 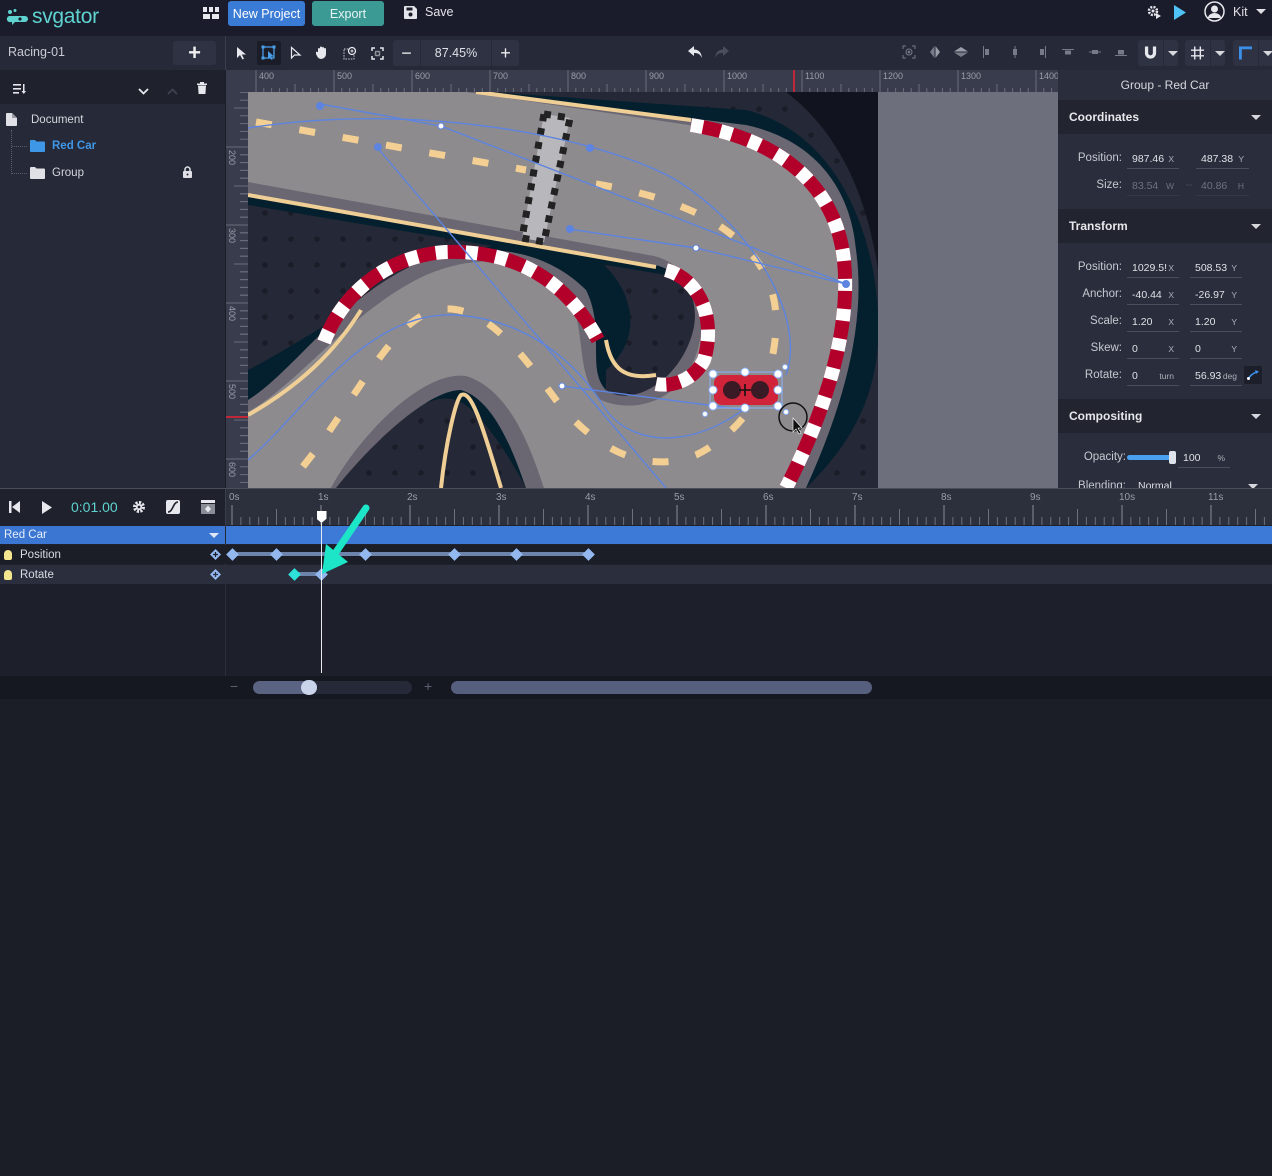 What do you see at coordinates (1153, 322) in the screenshot?
I see `scale-x-input: 1.20 X` at bounding box center [1153, 322].